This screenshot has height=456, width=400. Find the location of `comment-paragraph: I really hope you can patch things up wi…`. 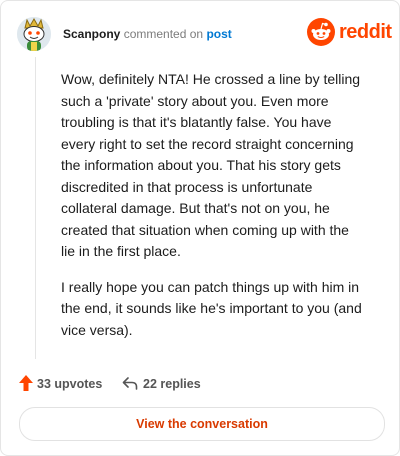

comment-paragraph: I really hope you can patch things up wi… is located at coordinates (211, 308).